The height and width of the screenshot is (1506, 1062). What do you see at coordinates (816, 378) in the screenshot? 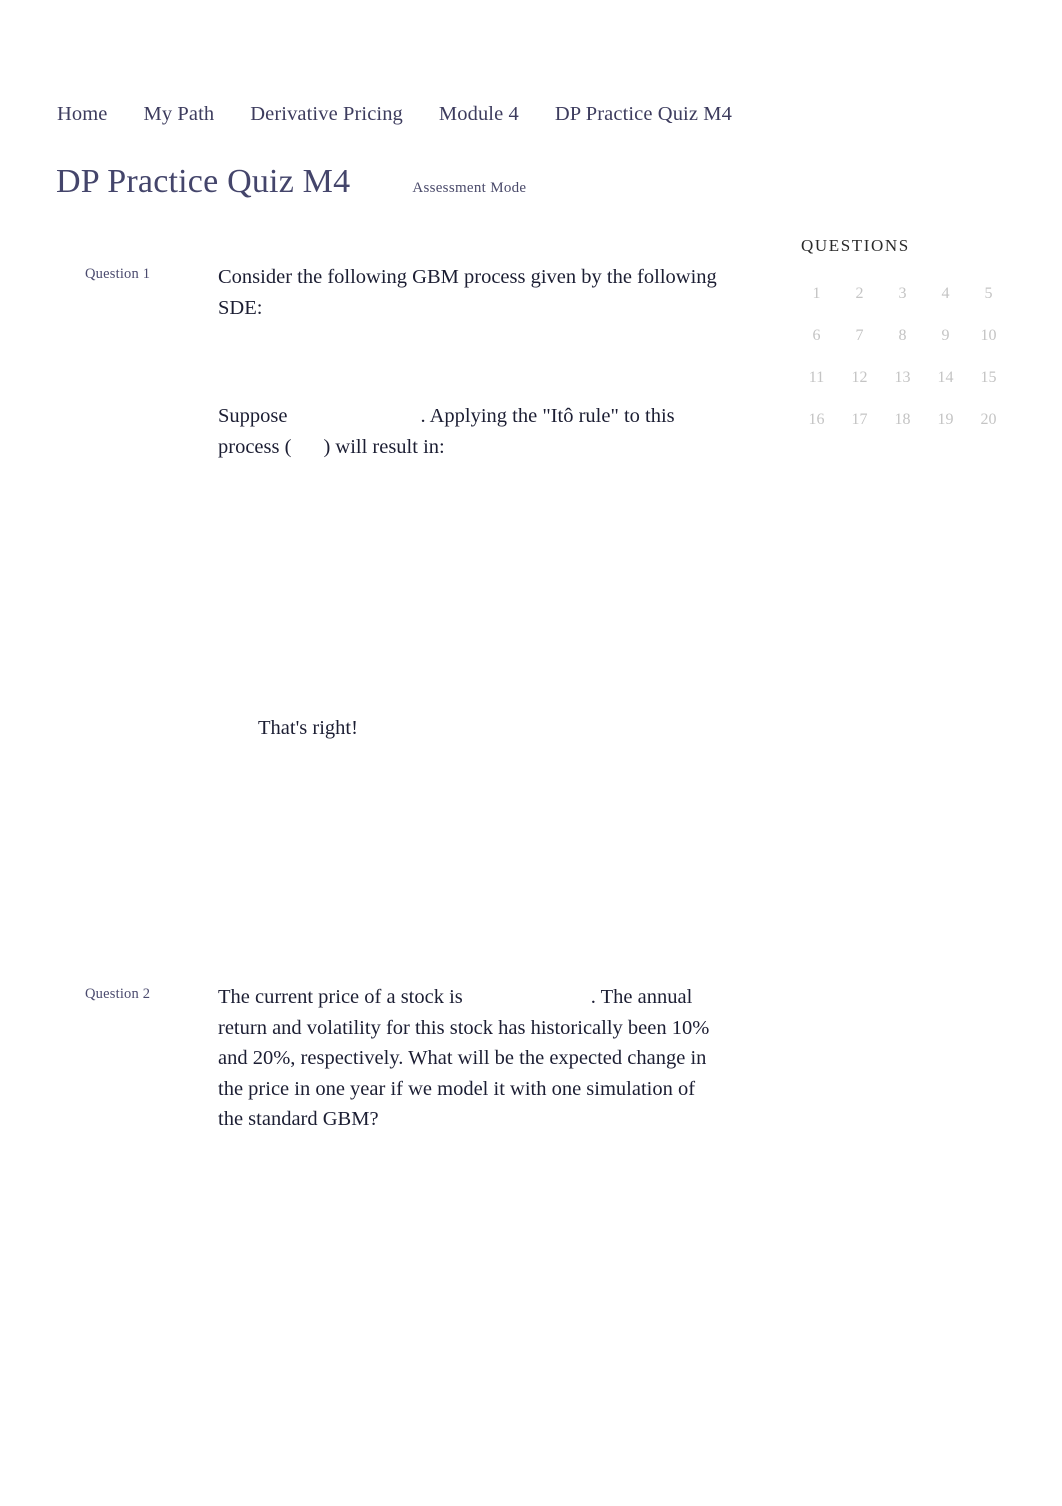
I see `question-number-11: 11` at bounding box center [816, 378].